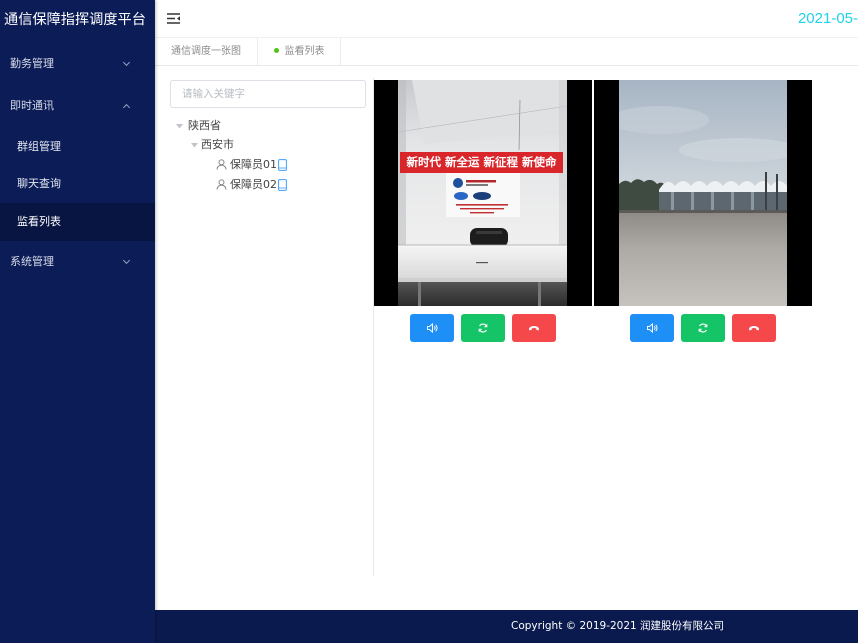  What do you see at coordinates (268, 94) in the screenshot?
I see `search-input` at bounding box center [268, 94].